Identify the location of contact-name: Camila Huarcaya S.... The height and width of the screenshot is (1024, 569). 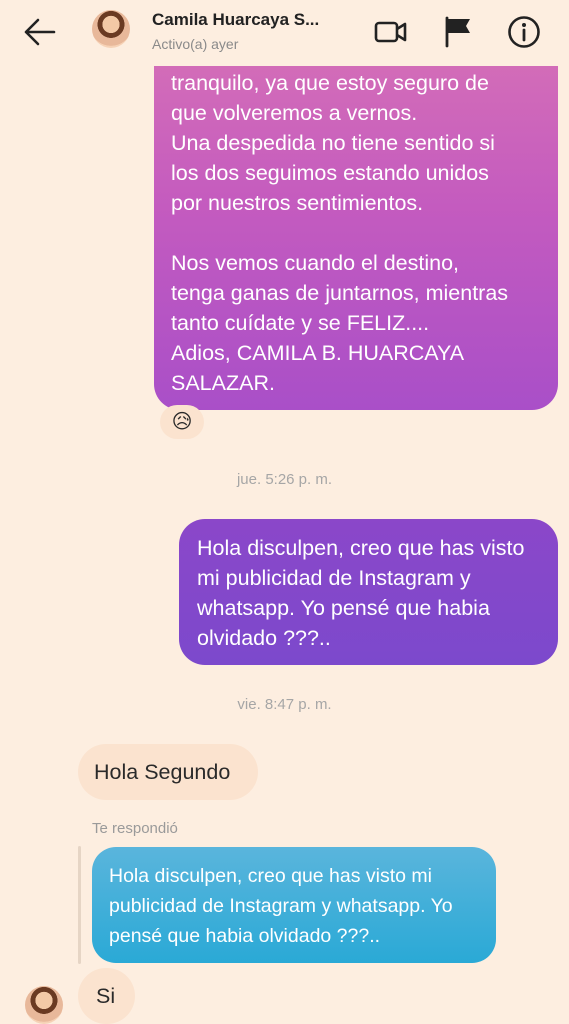
(247, 20).